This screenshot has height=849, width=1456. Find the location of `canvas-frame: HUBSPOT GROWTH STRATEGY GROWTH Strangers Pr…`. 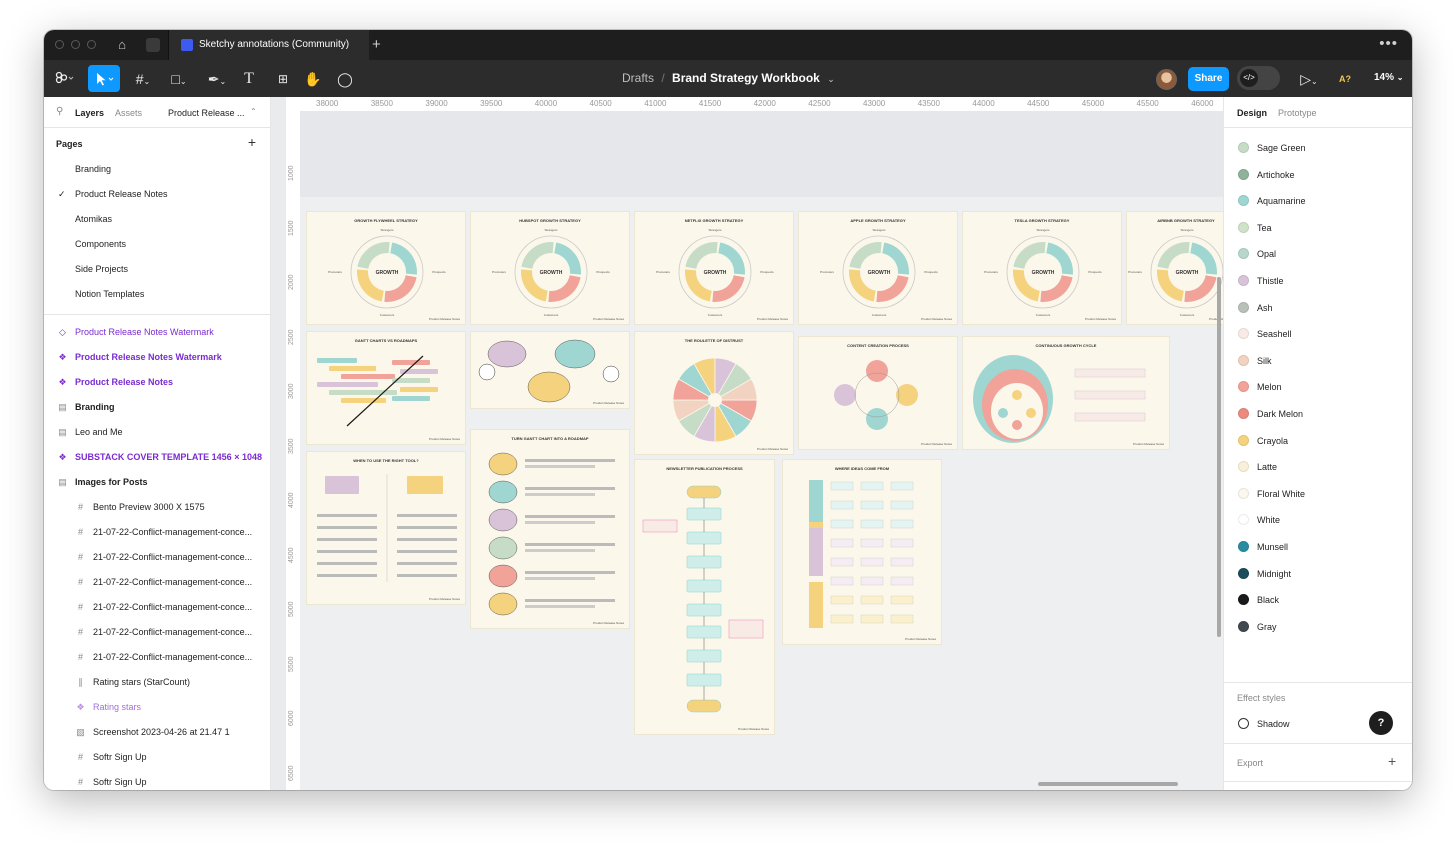

canvas-frame: HUBSPOT GROWTH STRATEGY GROWTH Strangers Pr… is located at coordinates (550, 268).